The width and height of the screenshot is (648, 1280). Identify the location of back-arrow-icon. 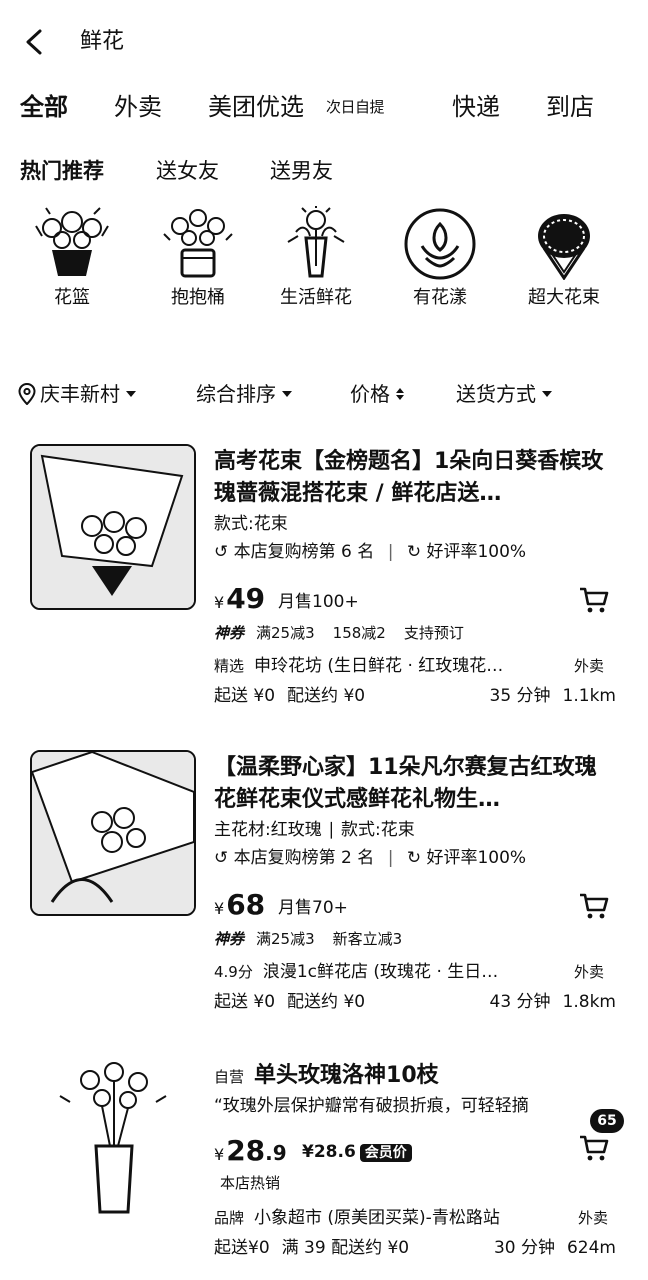
(34, 42).